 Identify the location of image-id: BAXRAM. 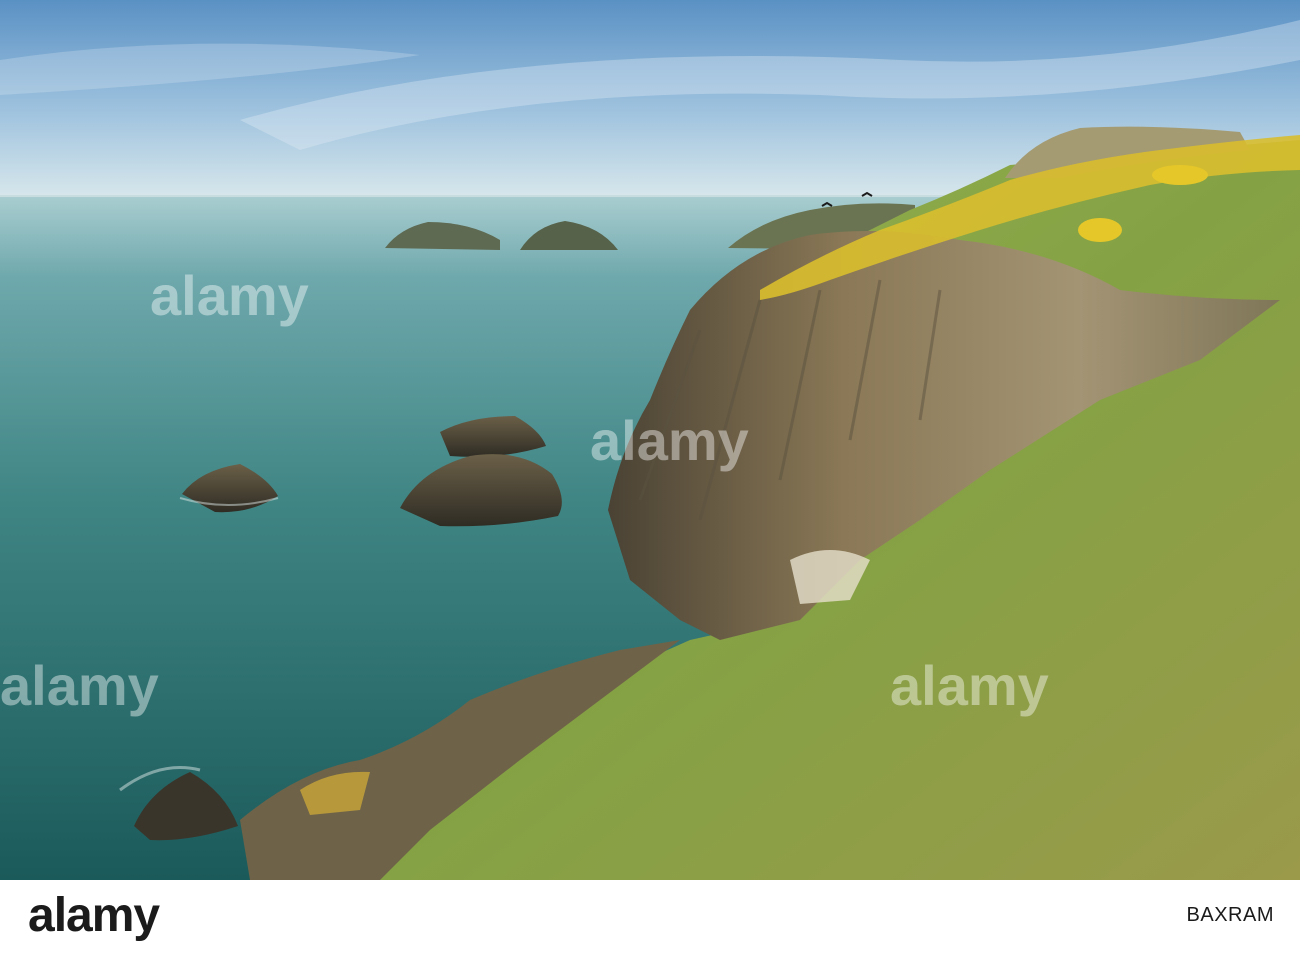
(1230, 915).